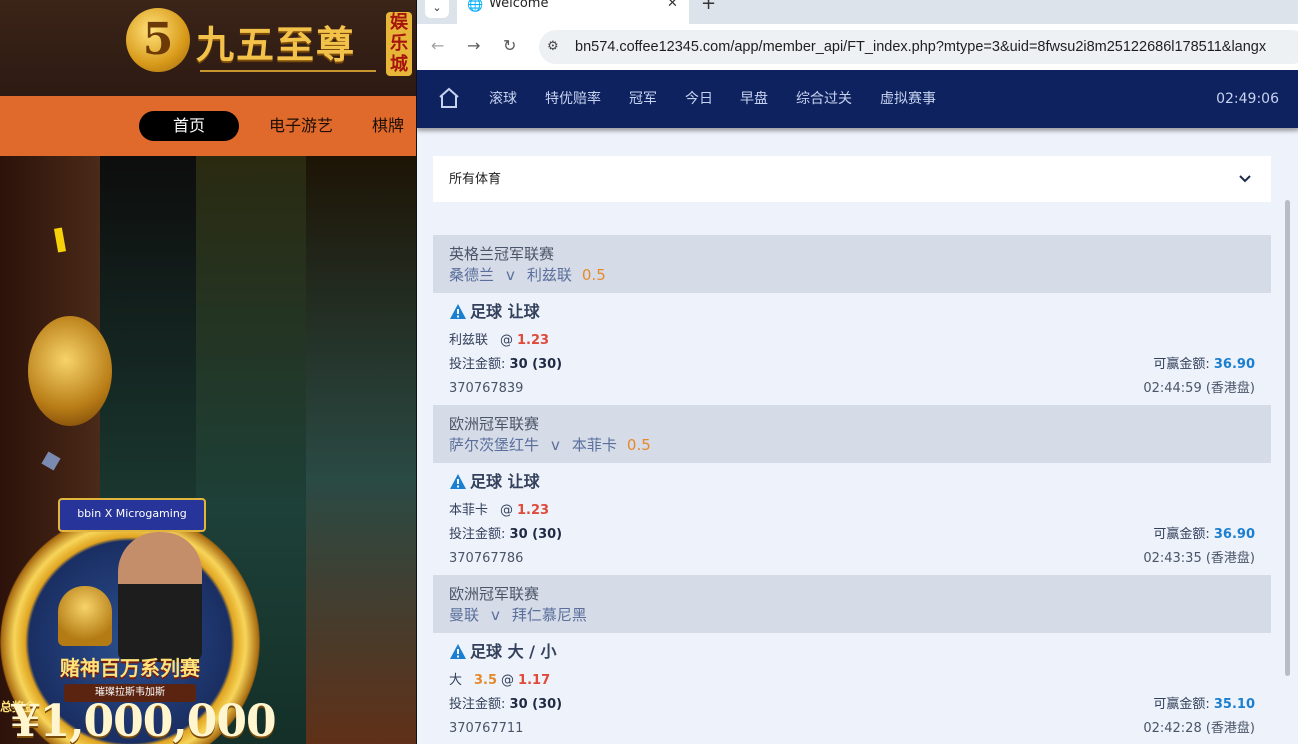  What do you see at coordinates (857, 99) in the screenshot?
I see `top-menu-bar: 滚球 特优赔率 冠军 今日 早盘 综合过关 虚拟赛事 02:49:06` at bounding box center [857, 99].